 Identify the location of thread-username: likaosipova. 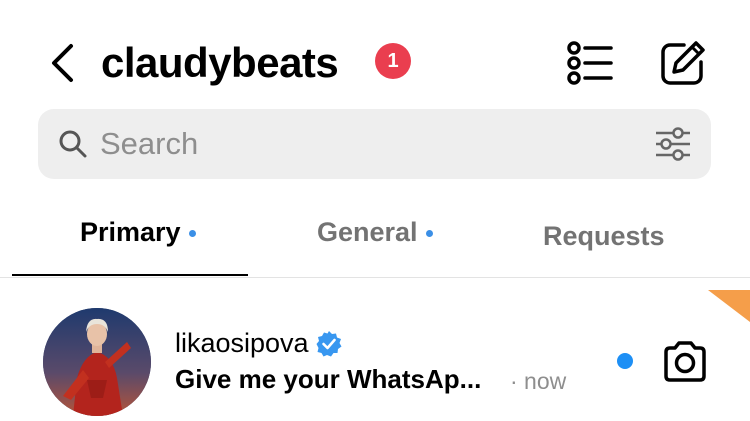
(242, 343).